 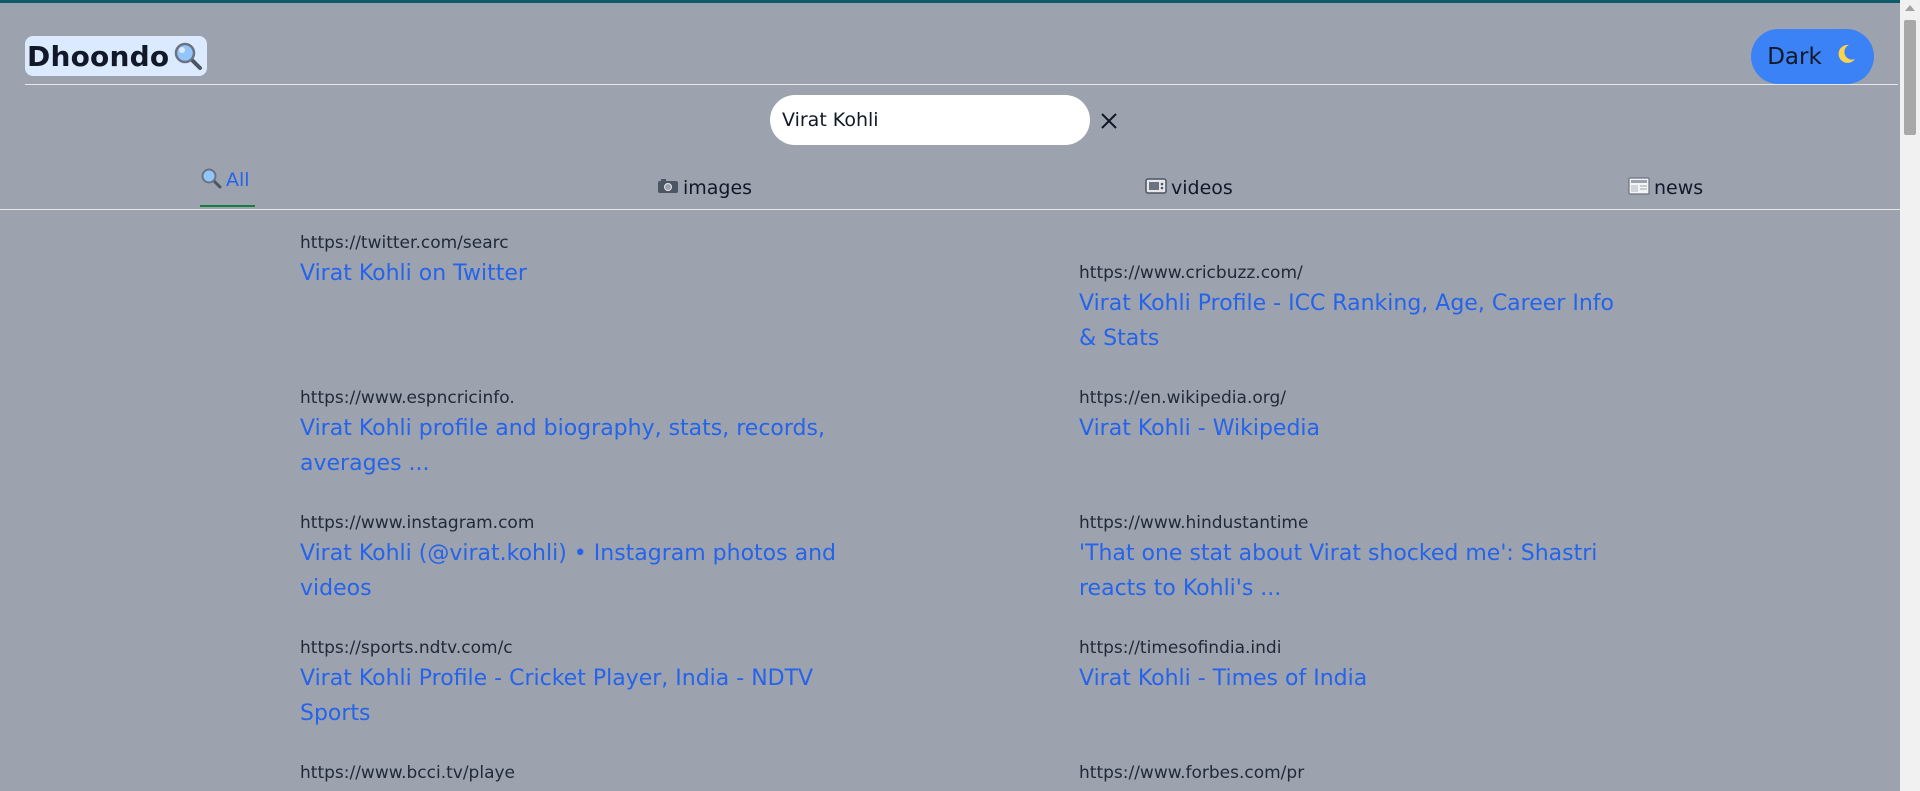 I want to click on result-url: https://twitter.com/searc, so click(x=404, y=243).